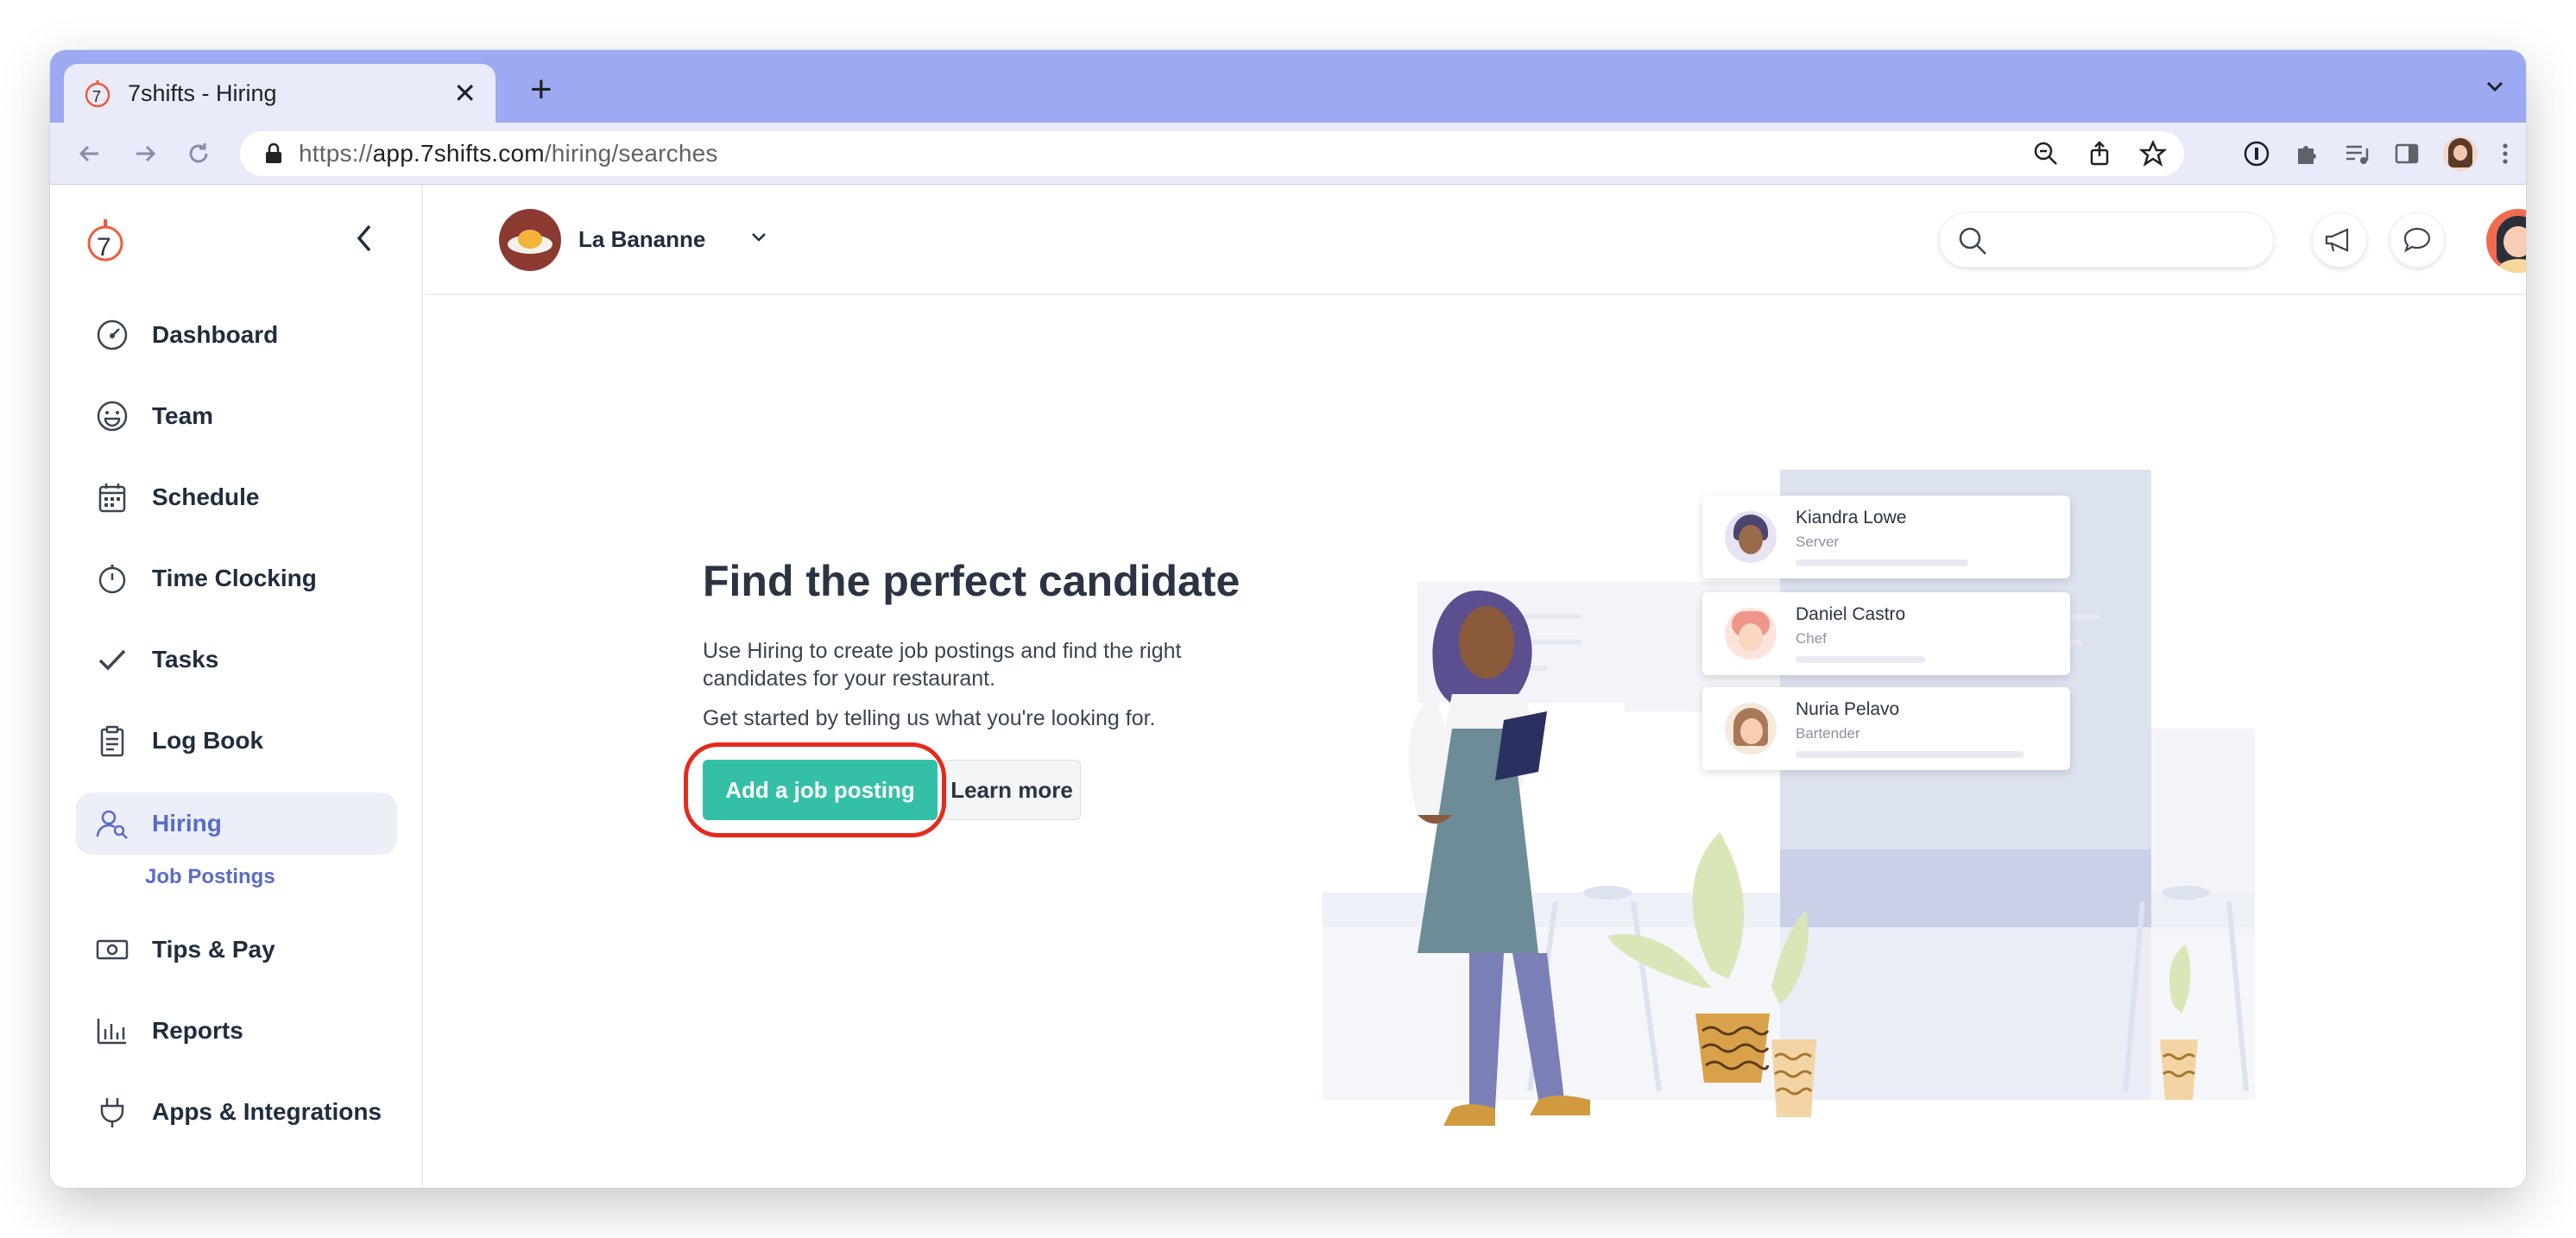  Describe the element at coordinates (236, 824) in the screenshot. I see `sidebar-item-hiring: Hiring` at that location.